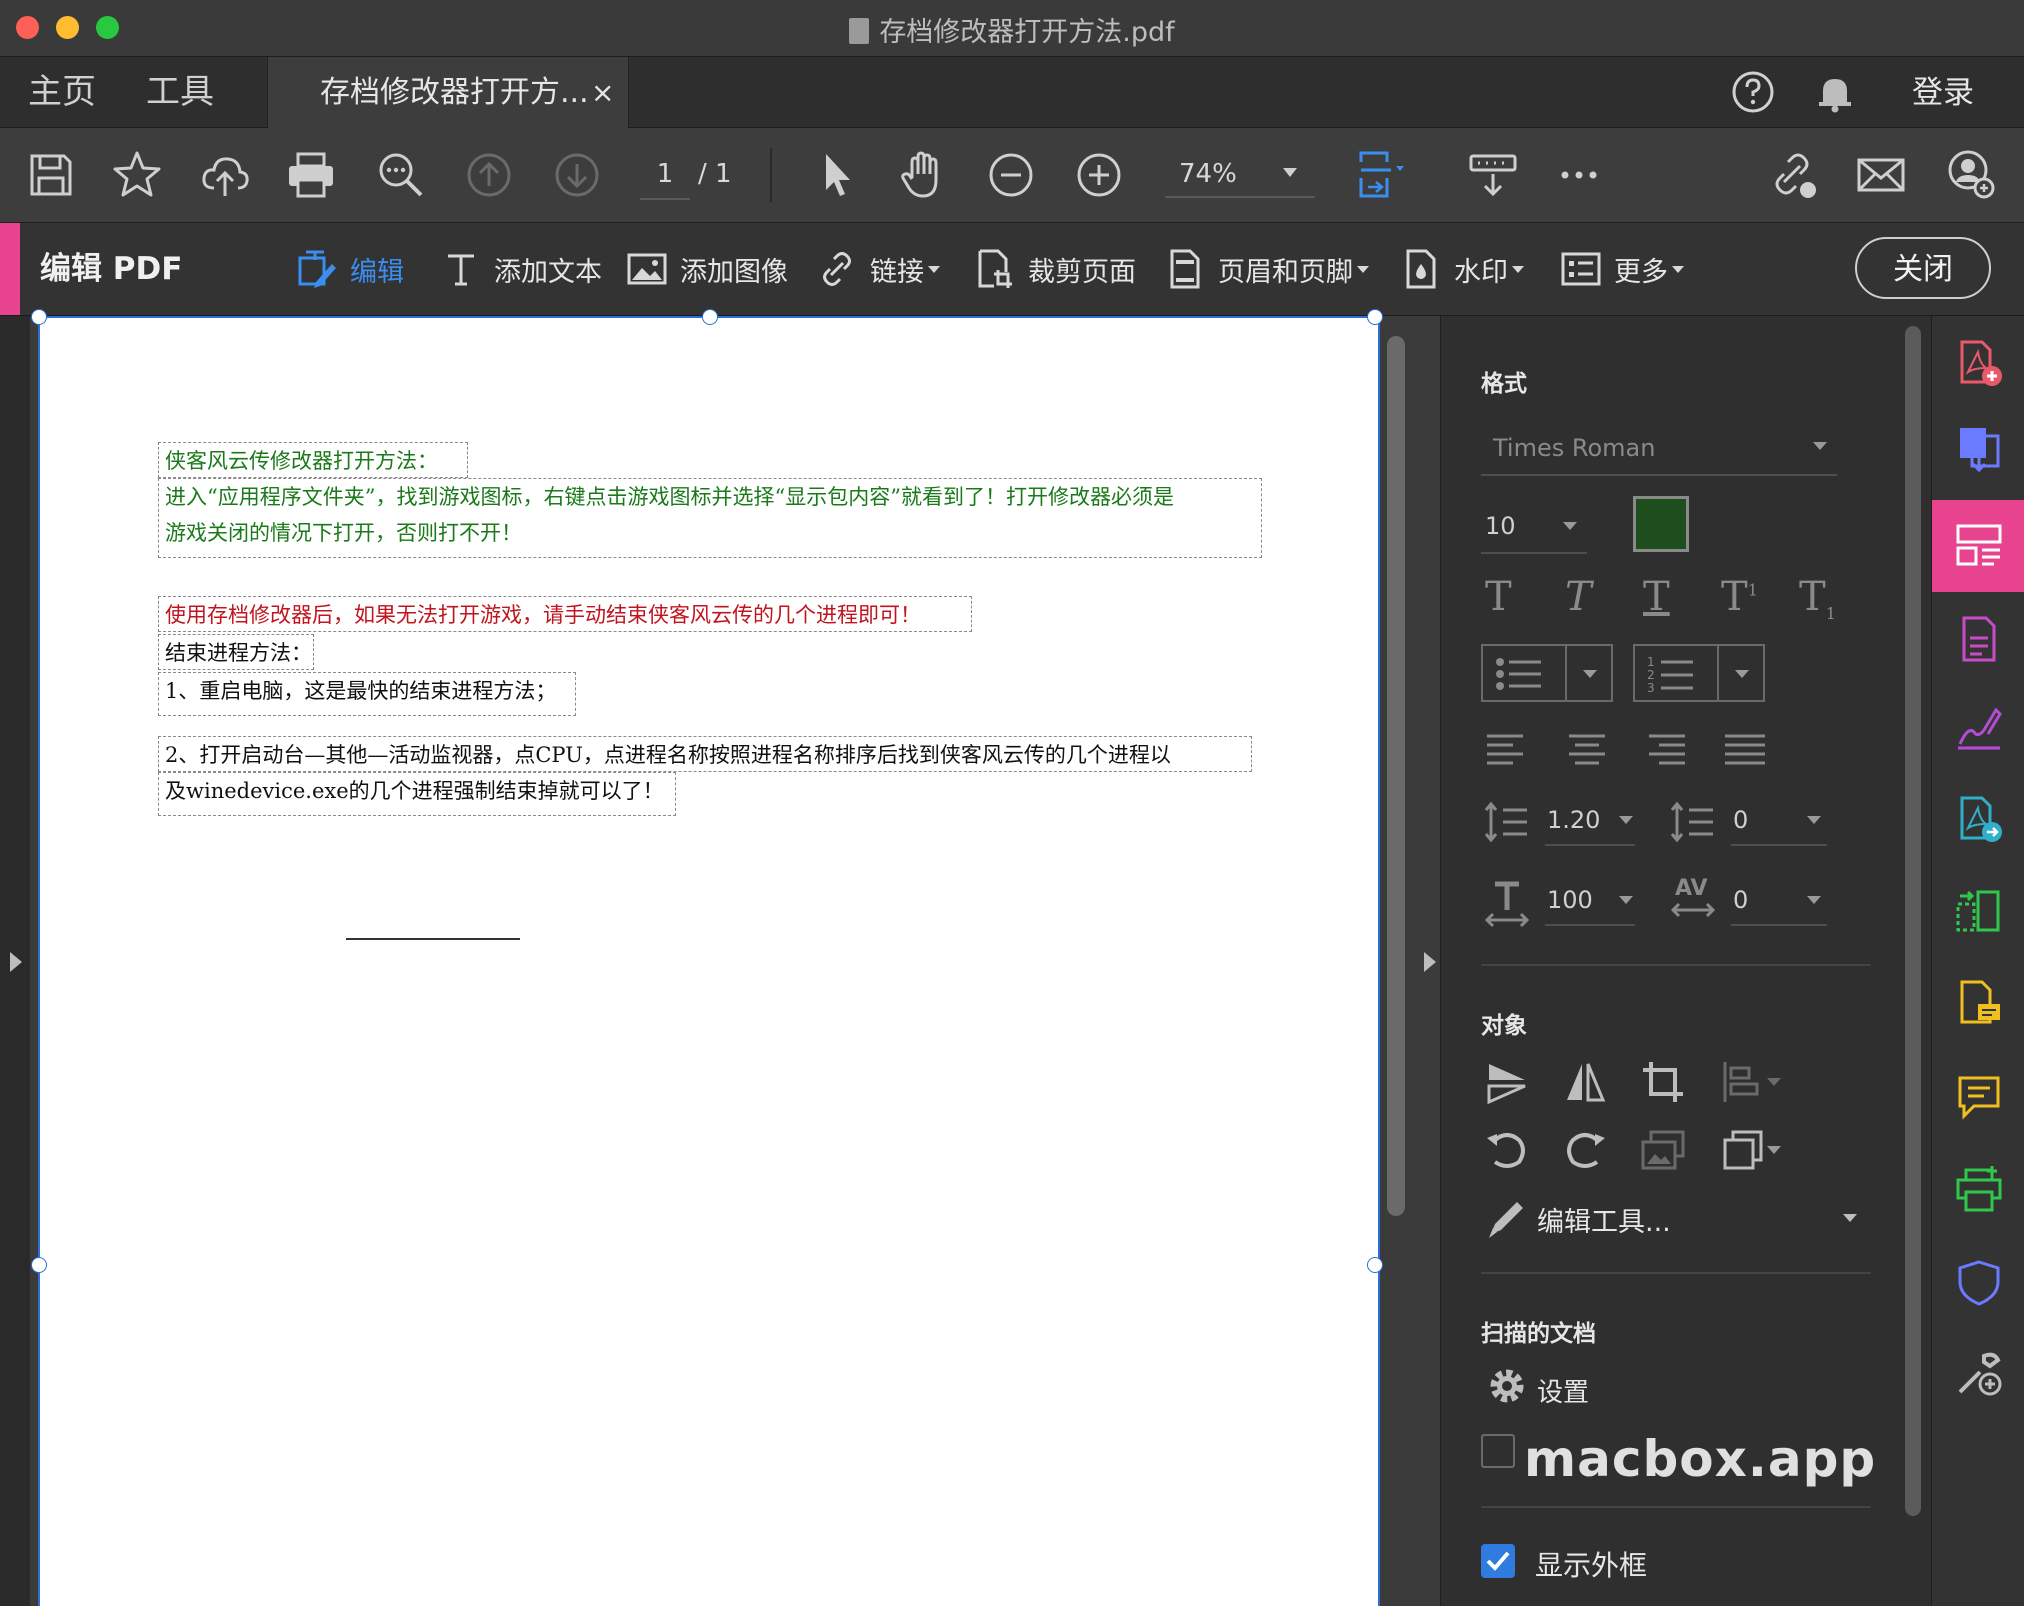 This screenshot has height=1606, width=2024. Describe the element at coordinates (1739, 597) in the screenshot. I see `superscript-t-icon: T1` at that location.